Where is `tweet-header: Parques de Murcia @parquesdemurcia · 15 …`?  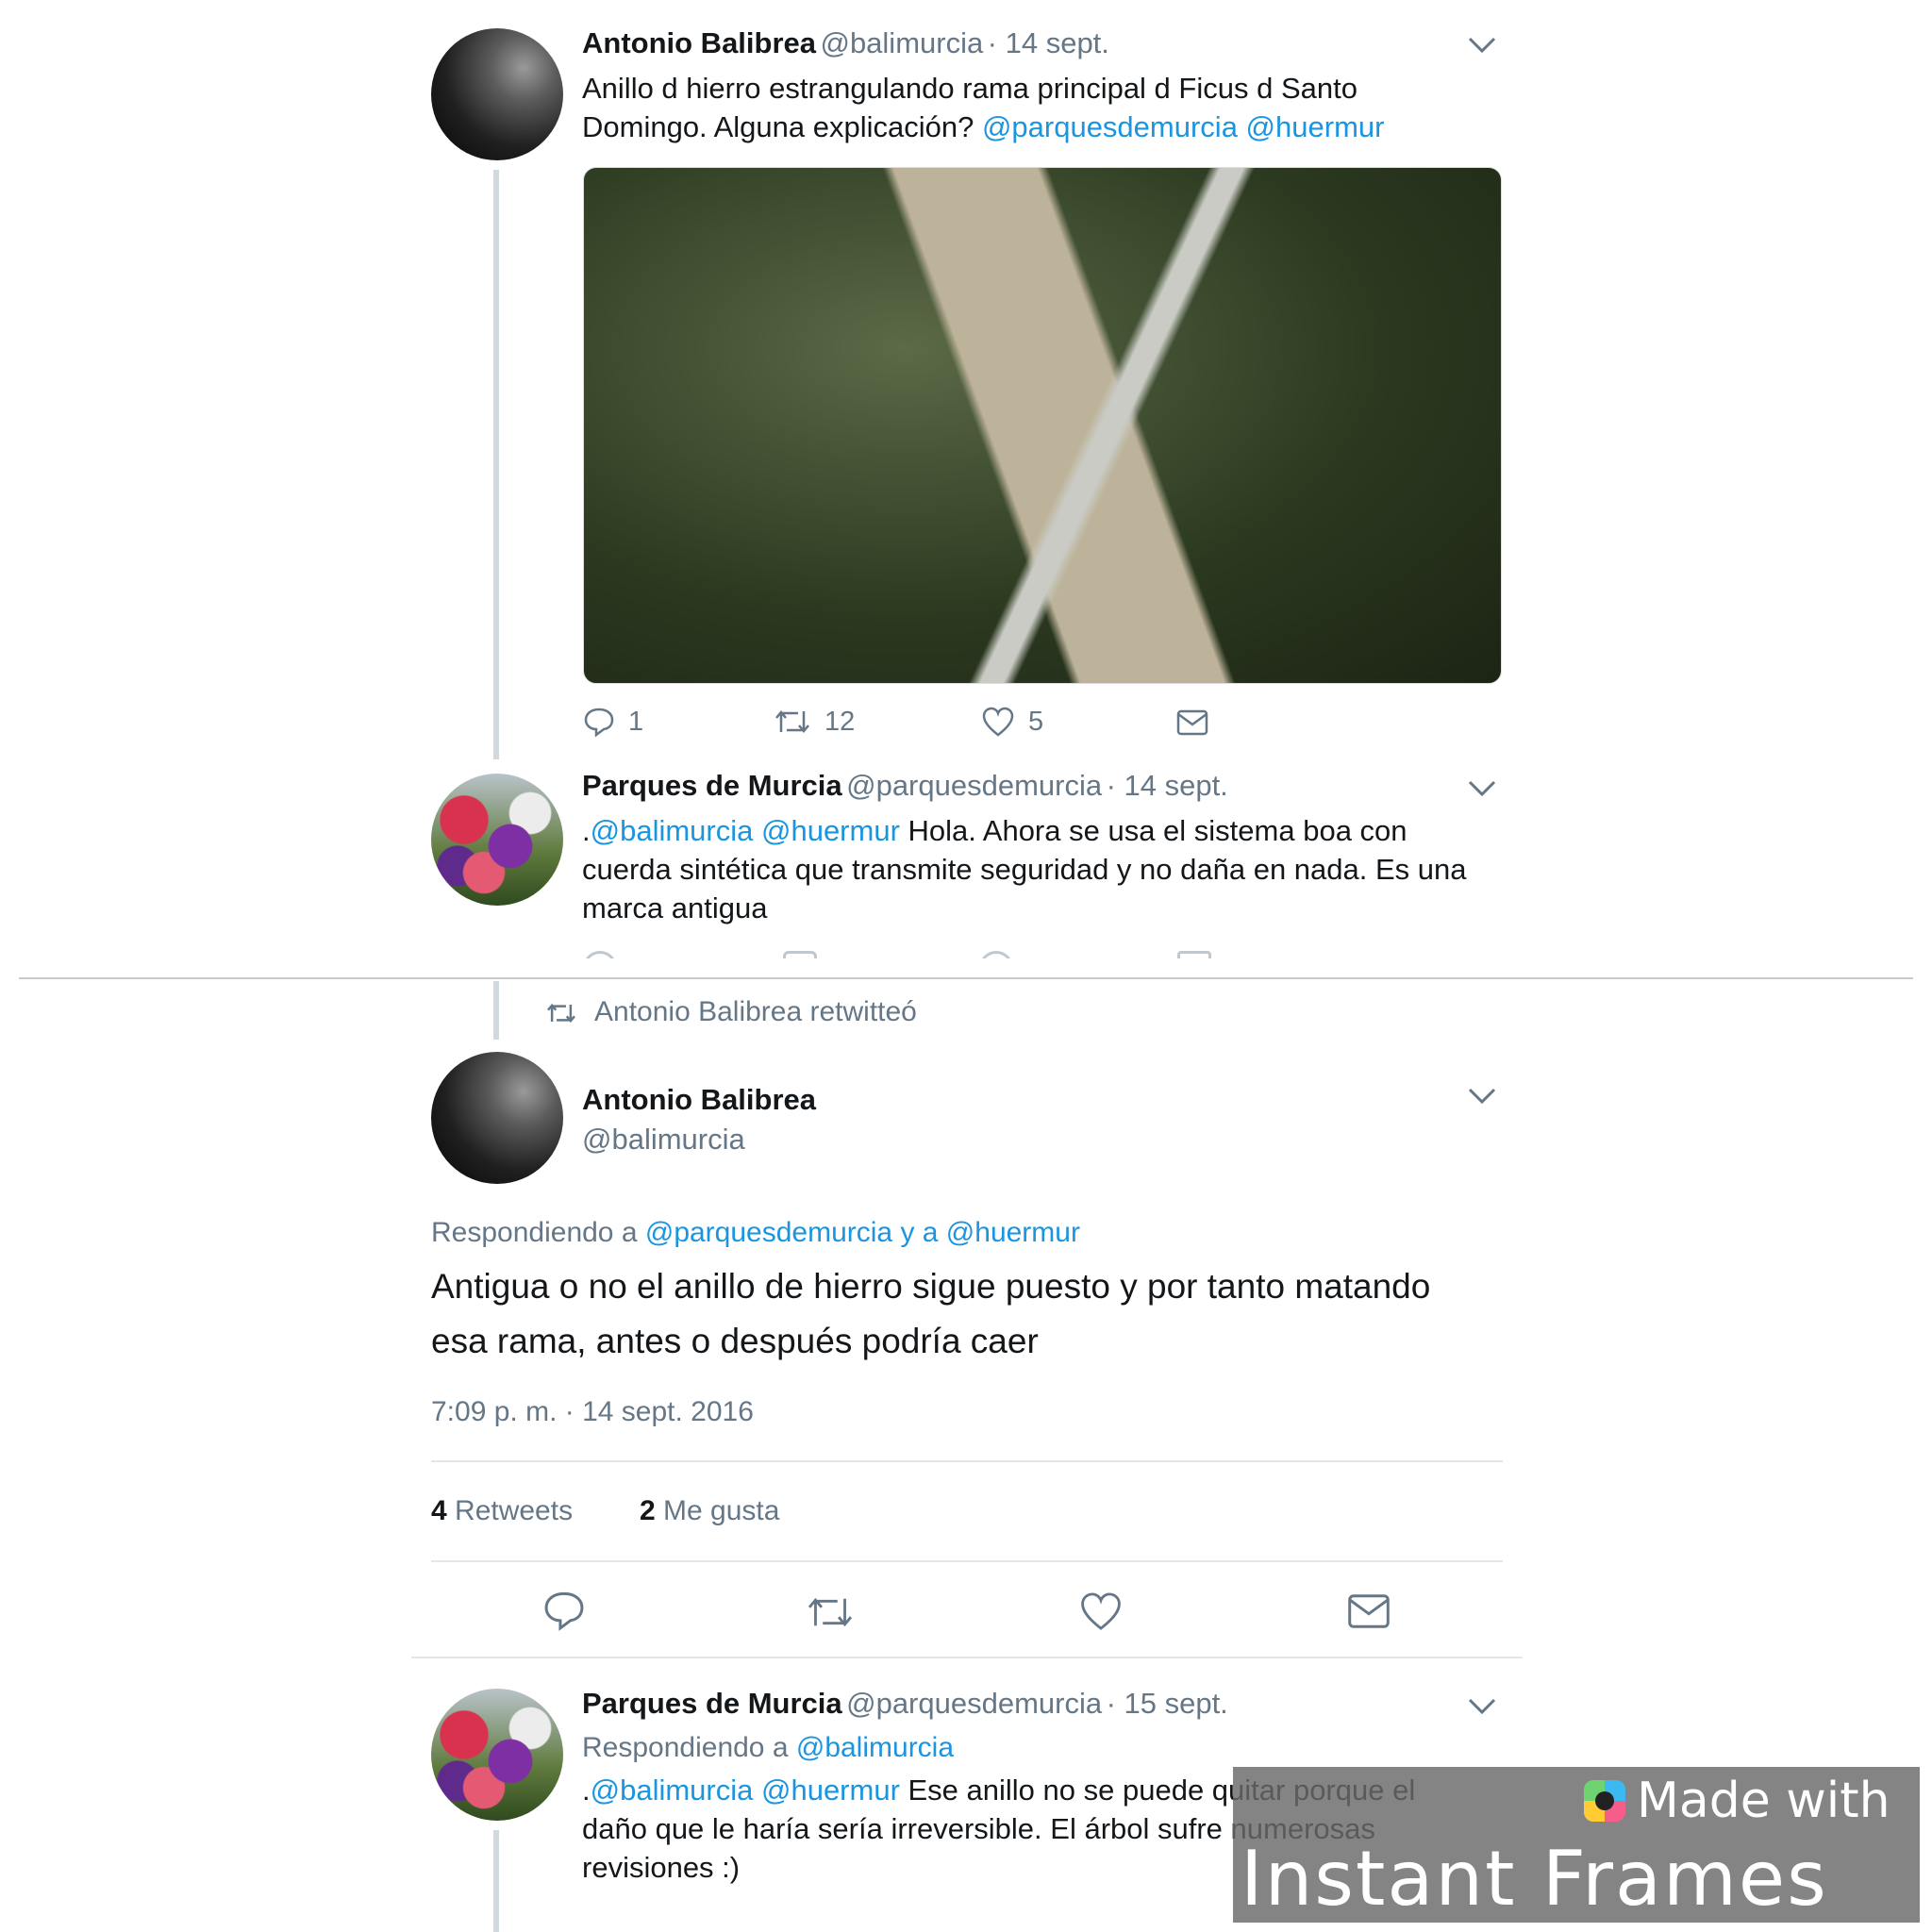 tweet-header: Parques de Murcia @parquesdemurcia · 15 … is located at coordinates (905, 1704).